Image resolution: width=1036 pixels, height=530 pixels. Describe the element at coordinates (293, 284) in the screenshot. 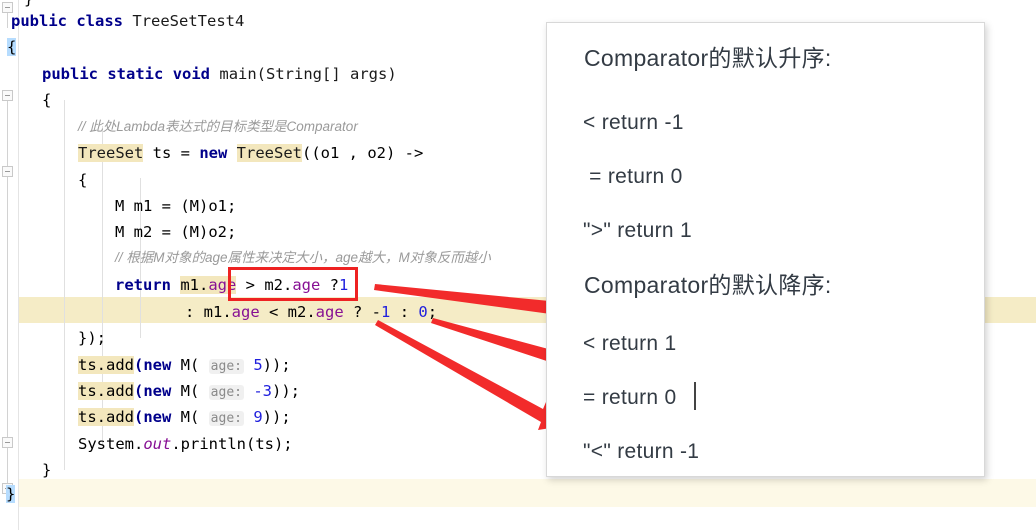

I see `red-highlight-box` at that location.